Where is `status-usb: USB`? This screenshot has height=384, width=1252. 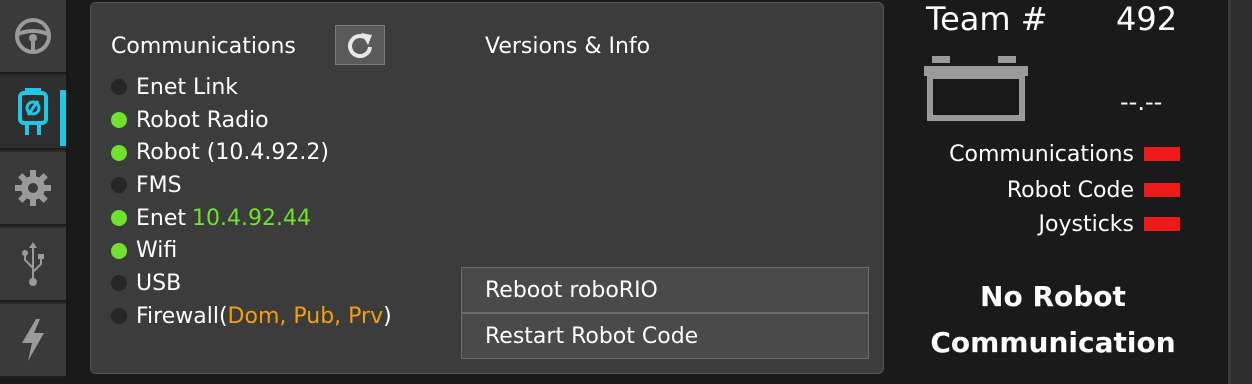
status-usb: USB is located at coordinates (251, 283).